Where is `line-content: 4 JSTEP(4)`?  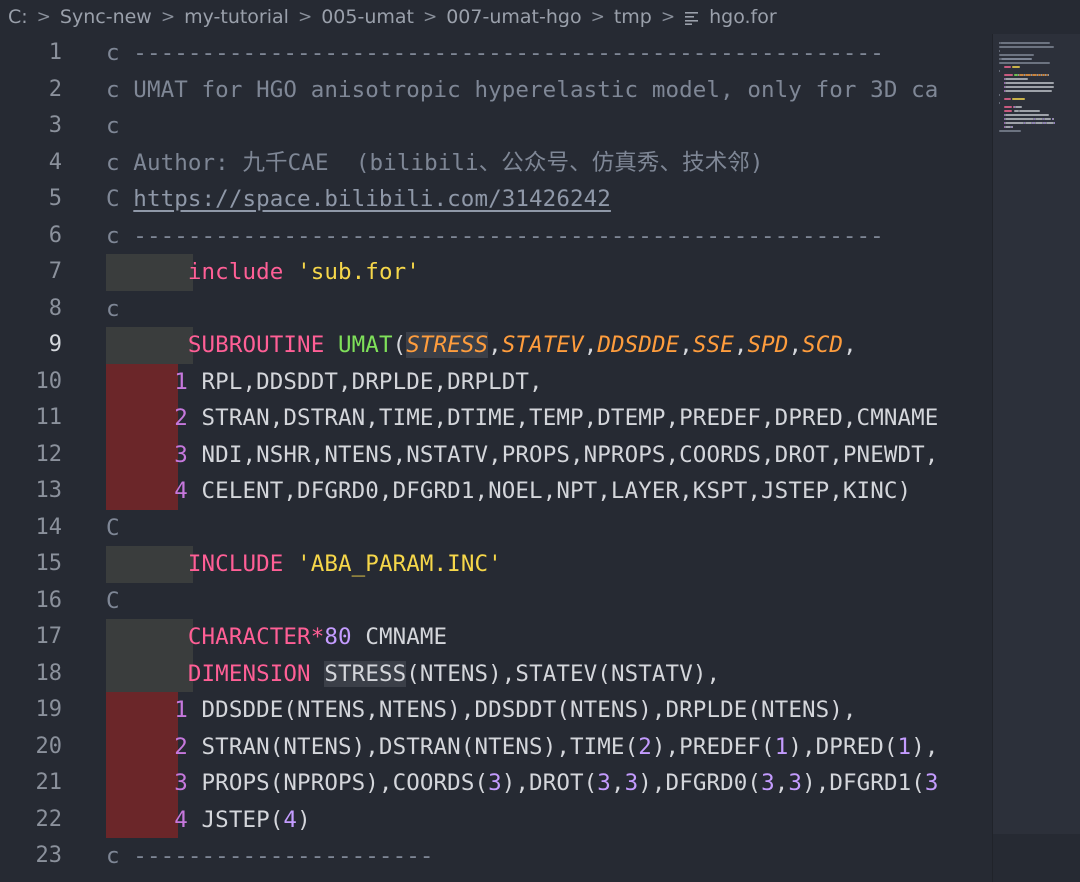 line-content: 4 JSTEP(4) is located at coordinates (208, 820).